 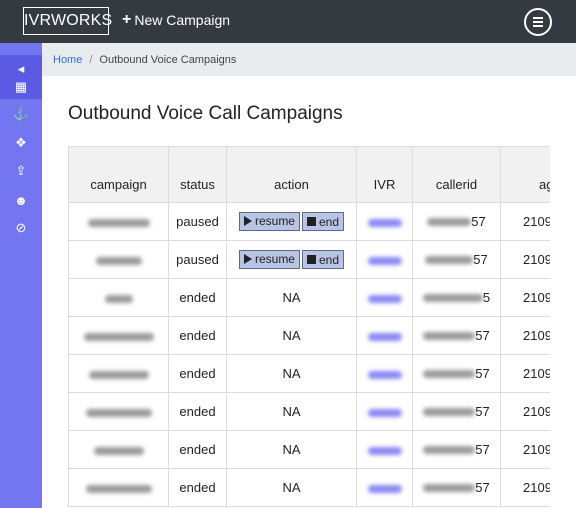 What do you see at coordinates (21, 87) in the screenshot?
I see `table-icon: ▦` at bounding box center [21, 87].